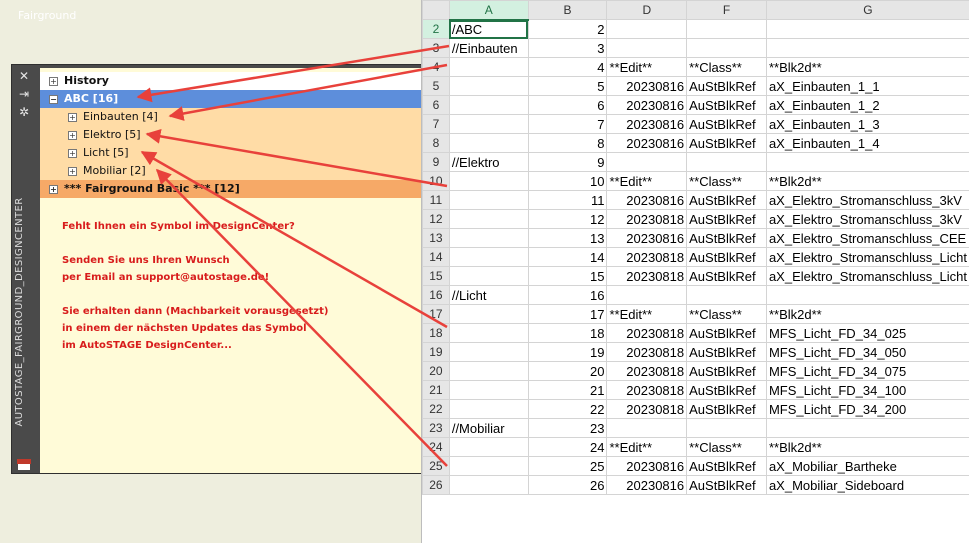 This screenshot has height=543, width=969. What do you see at coordinates (567, 447) in the screenshot?
I see `cell-b: 24` at bounding box center [567, 447].